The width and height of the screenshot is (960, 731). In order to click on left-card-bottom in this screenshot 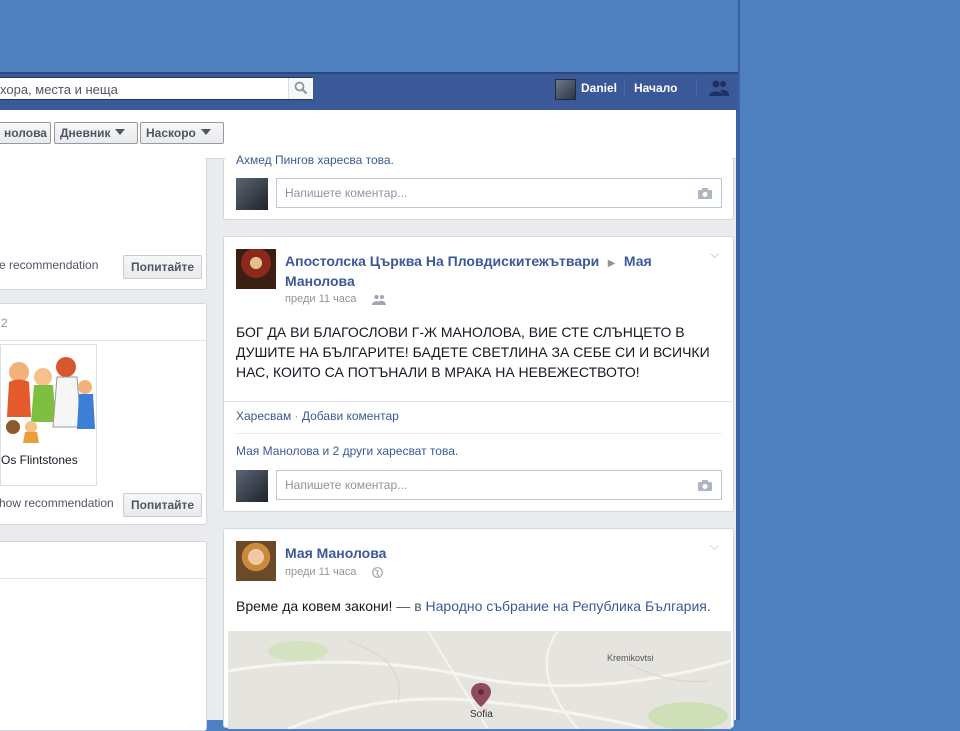, I will do `click(104, 636)`.